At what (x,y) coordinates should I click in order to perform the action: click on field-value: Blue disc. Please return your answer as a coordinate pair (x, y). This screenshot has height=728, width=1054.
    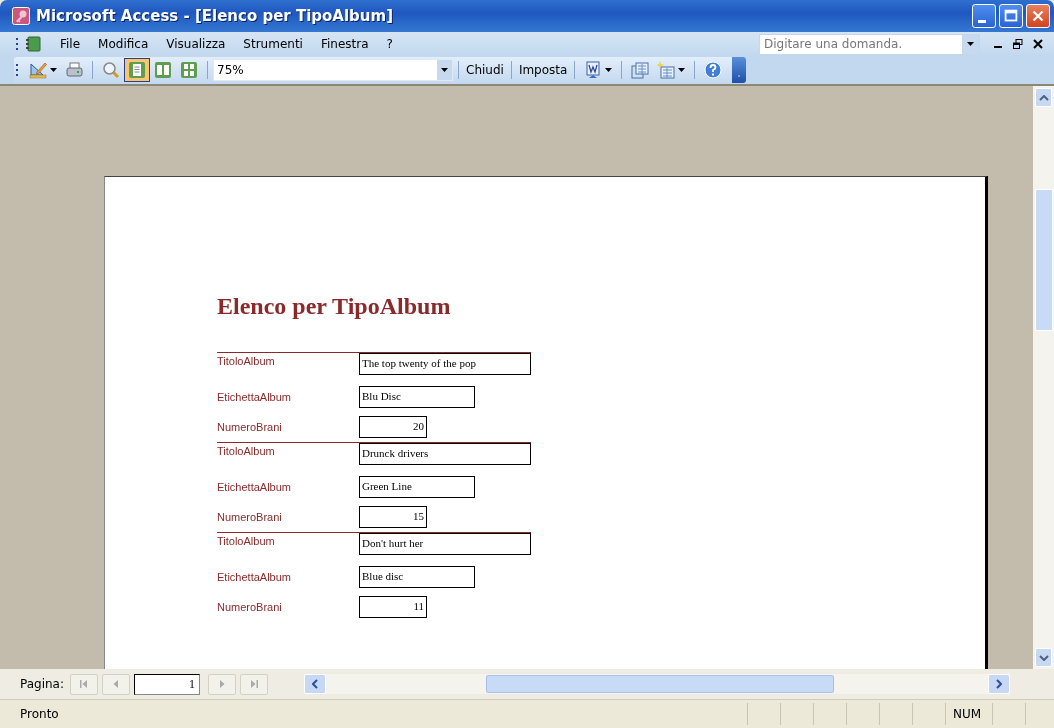
    Looking at the image, I should click on (417, 577).